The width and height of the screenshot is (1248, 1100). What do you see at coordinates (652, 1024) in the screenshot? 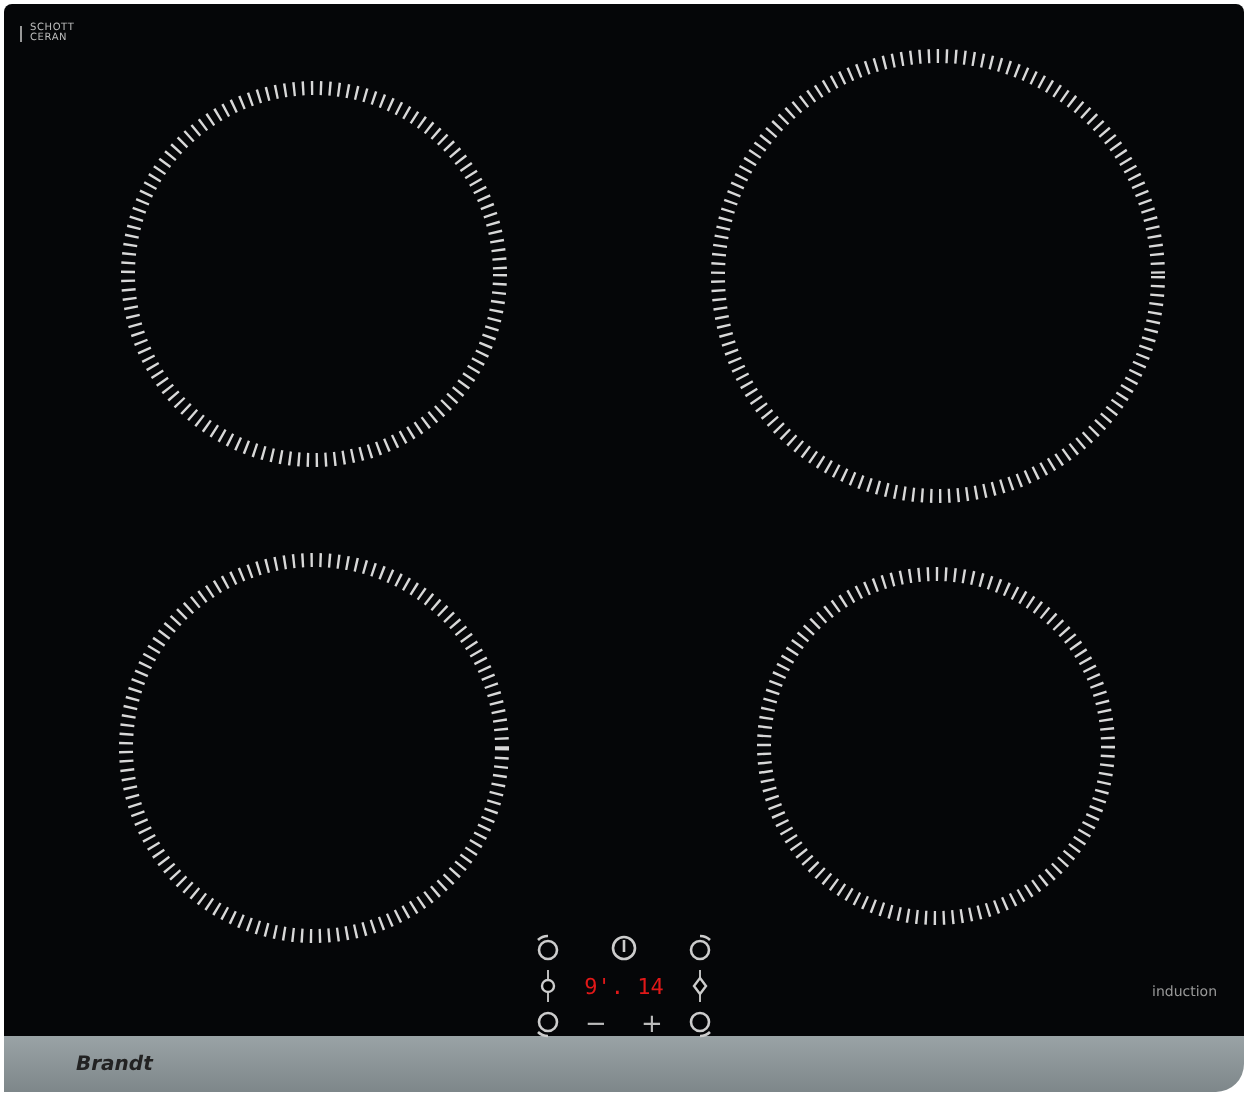
I see `plus-button: +` at bounding box center [652, 1024].